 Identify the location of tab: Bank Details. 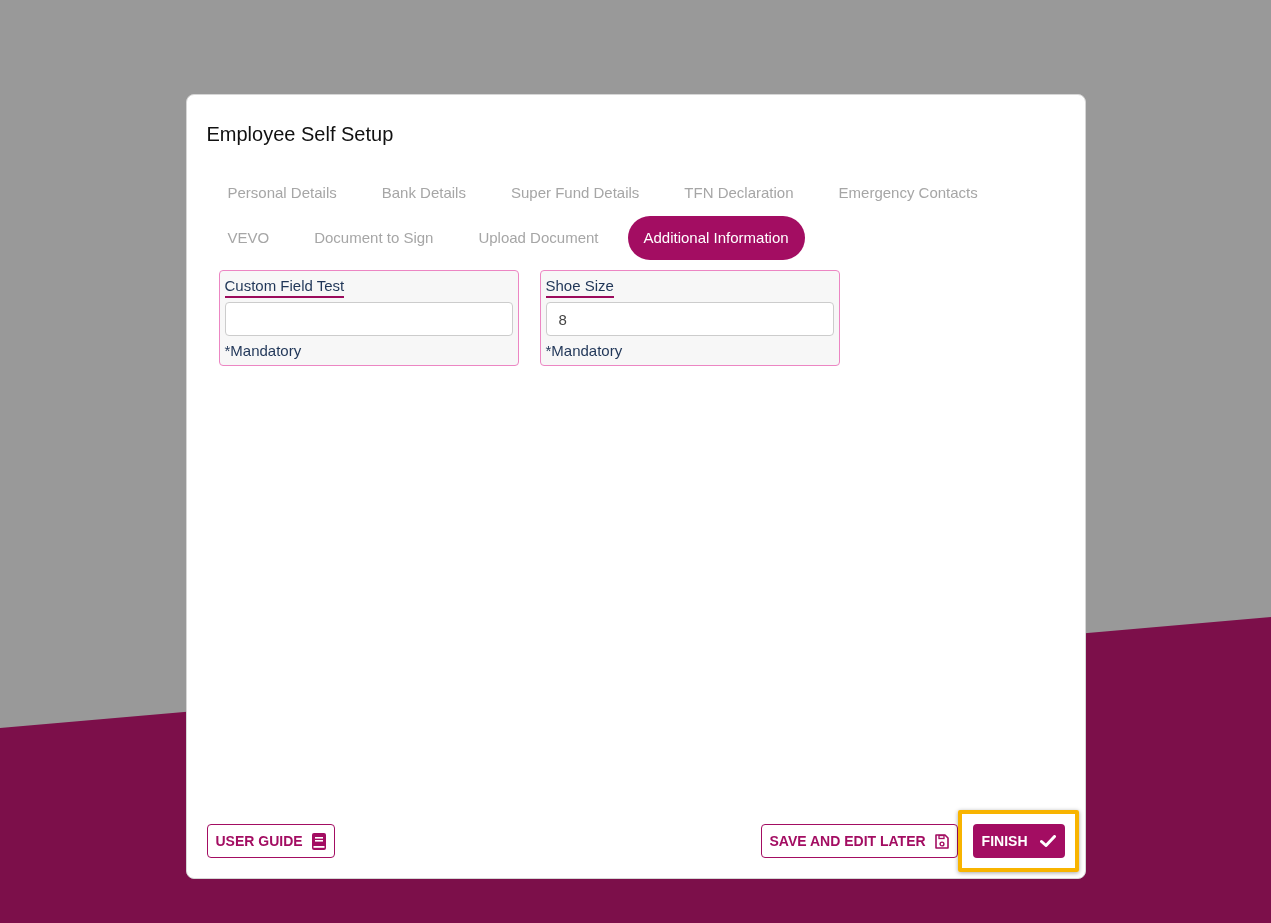
(423, 193).